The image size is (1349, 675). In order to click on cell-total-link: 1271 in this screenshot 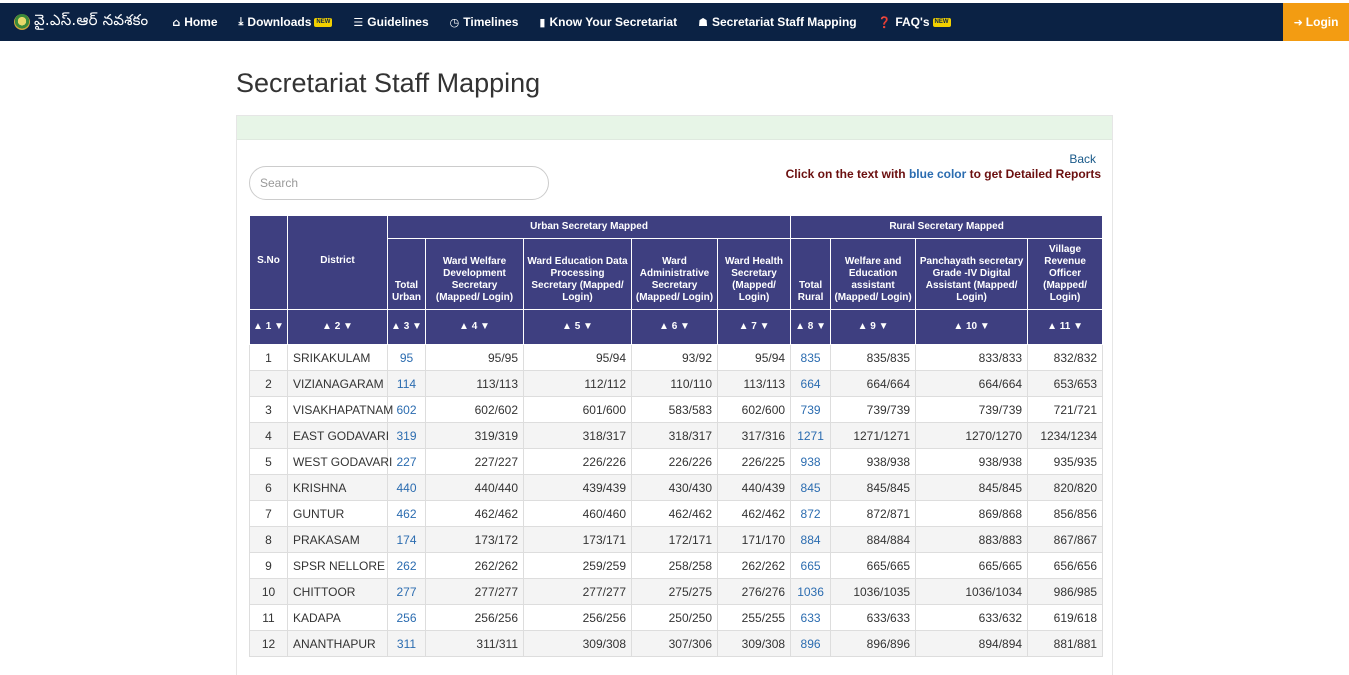, I will do `click(811, 435)`.